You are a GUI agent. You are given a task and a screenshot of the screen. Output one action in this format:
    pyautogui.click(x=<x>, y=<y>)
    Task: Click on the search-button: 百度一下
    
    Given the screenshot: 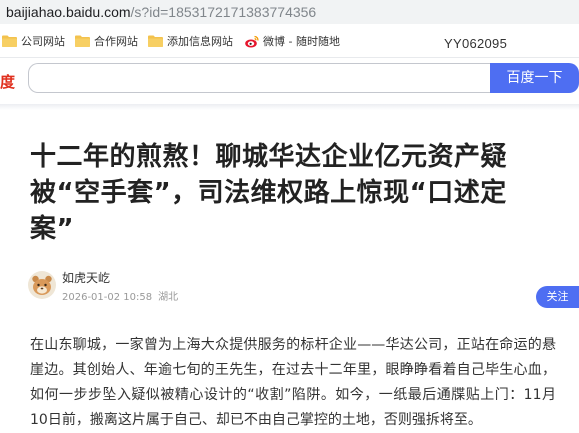 What is the action you would take?
    pyautogui.click(x=534, y=78)
    